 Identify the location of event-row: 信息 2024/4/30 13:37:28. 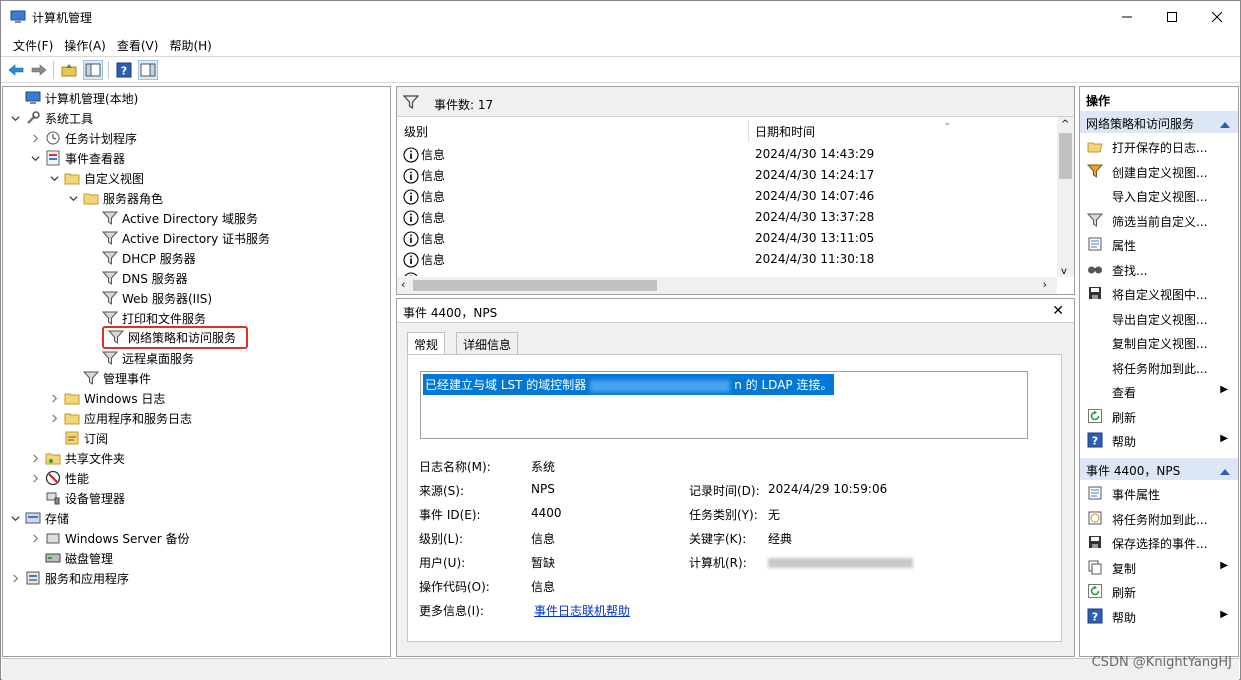
(727, 217).